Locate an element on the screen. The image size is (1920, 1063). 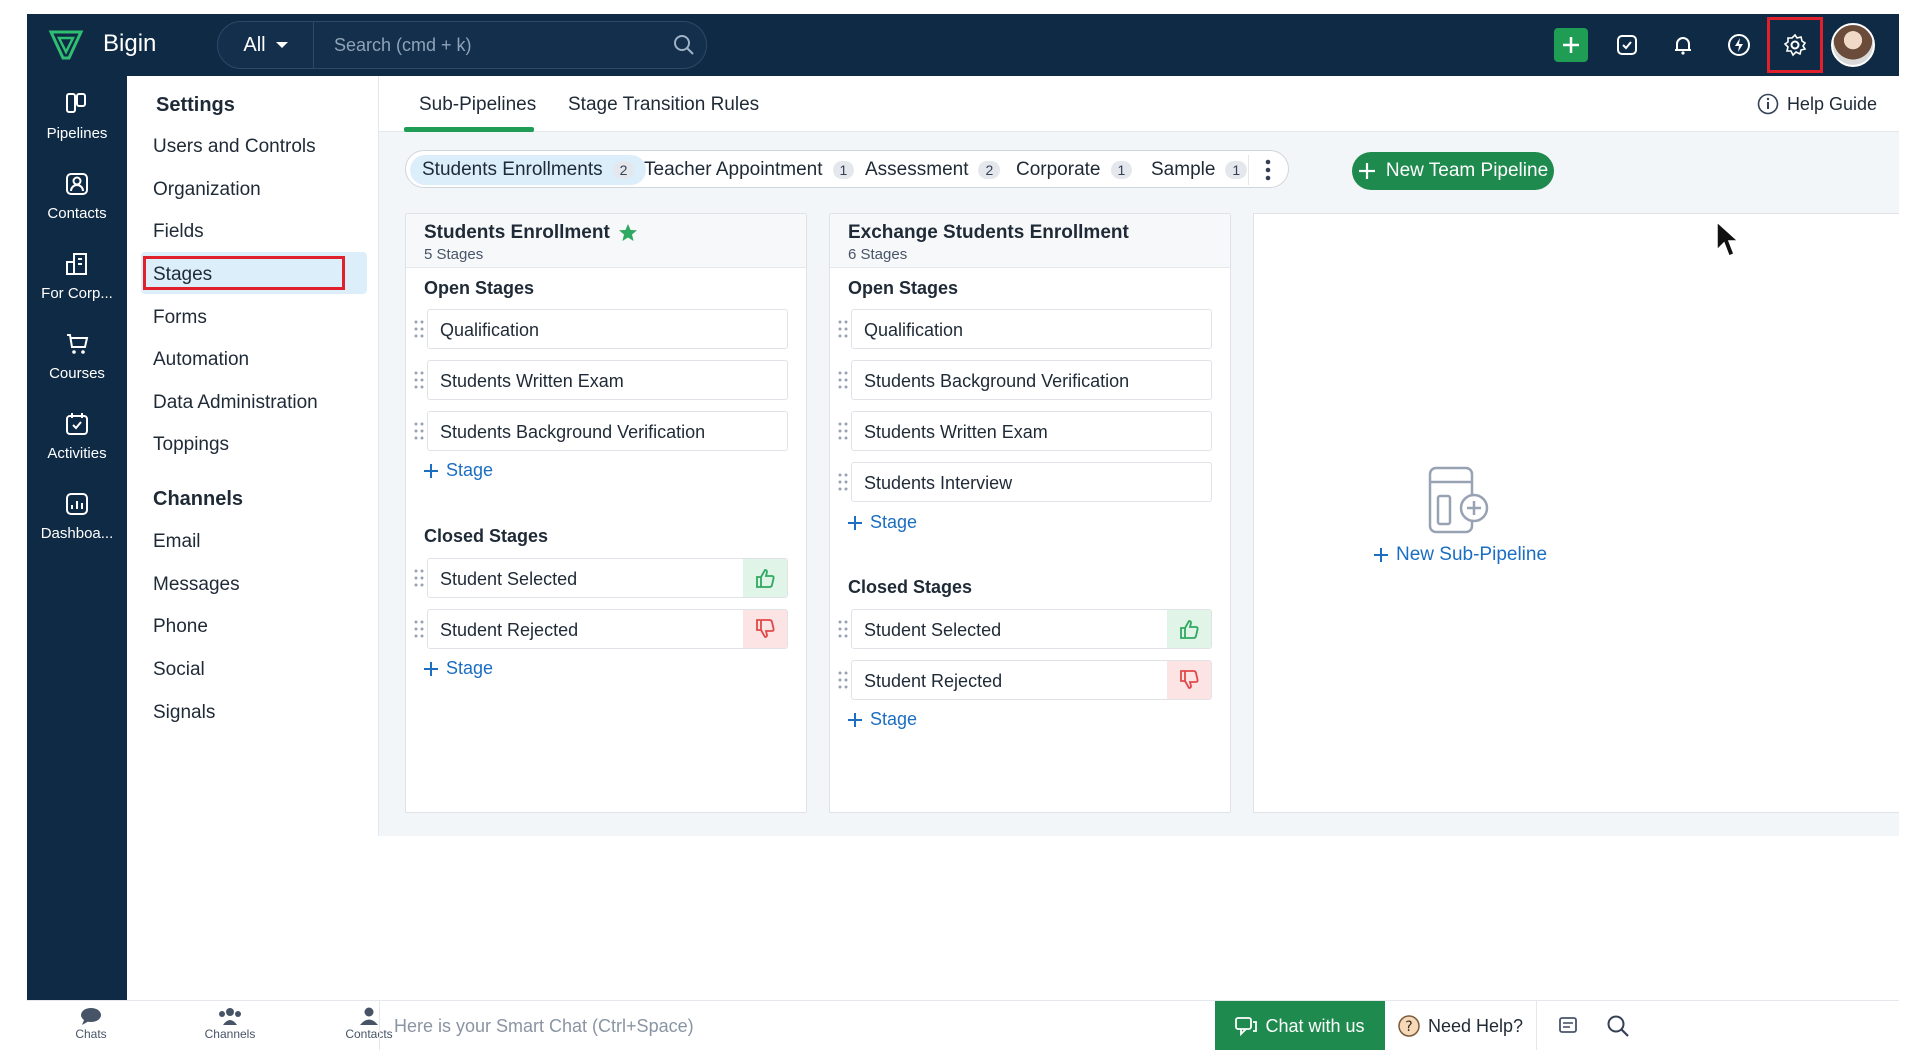
need-help-button: ? Need Help? is located at coordinates (1461, 1025).